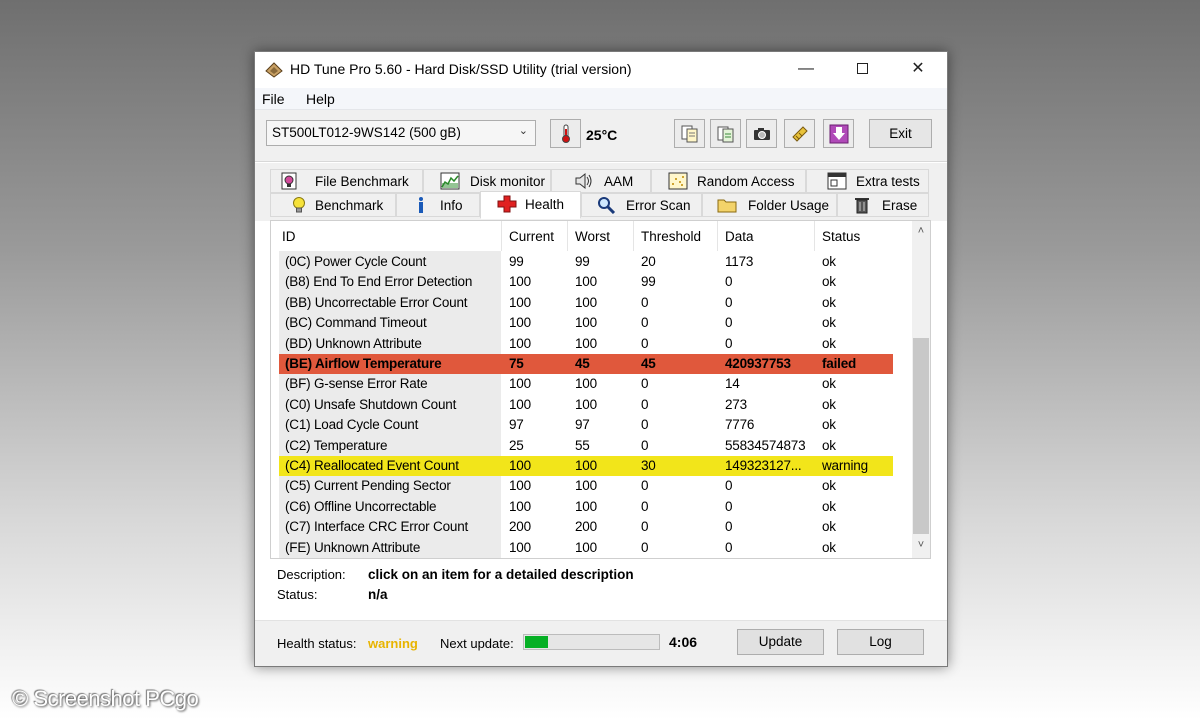 The width and height of the screenshot is (1200, 720). I want to click on copy-icon, so click(689, 134).